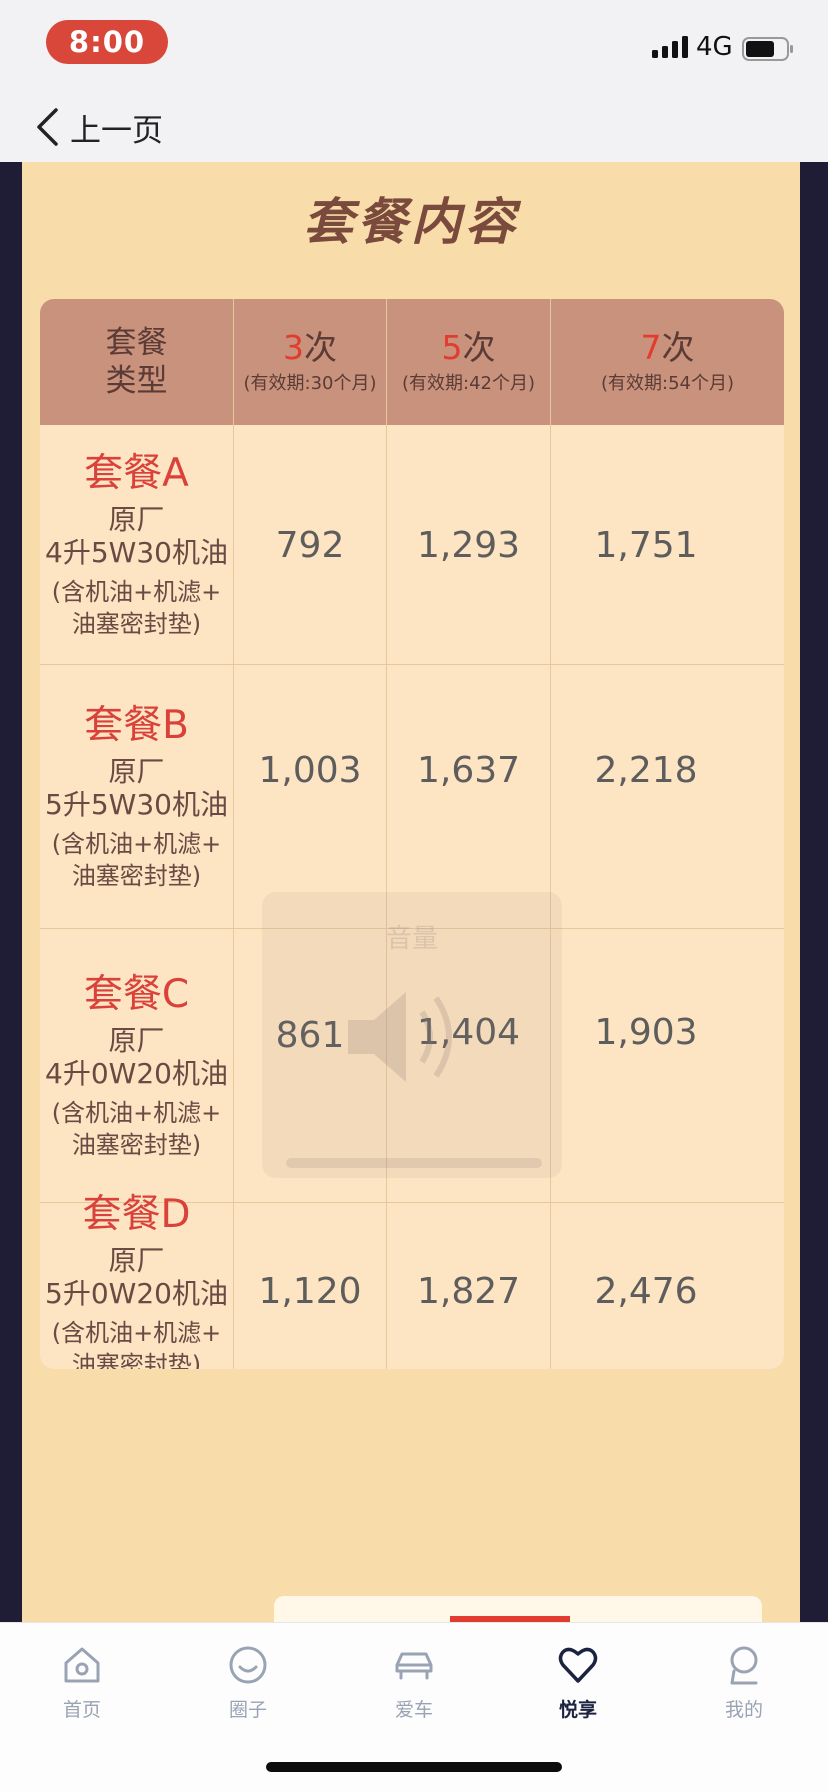  Describe the element at coordinates (136, 343) in the screenshot. I see `header-type-line-1: 套餐` at that location.